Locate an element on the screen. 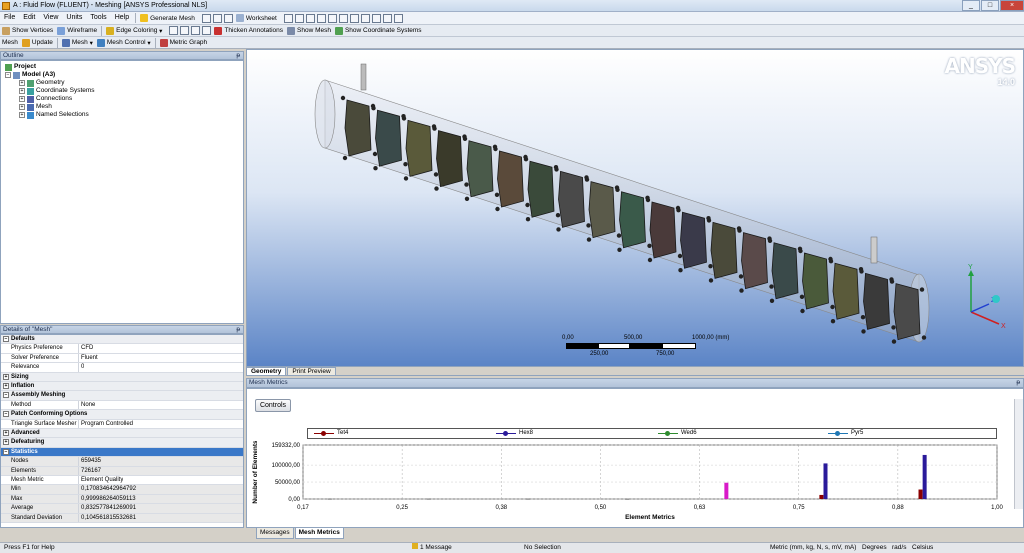  x-tick-label: 0,38 is located at coordinates (501, 508).